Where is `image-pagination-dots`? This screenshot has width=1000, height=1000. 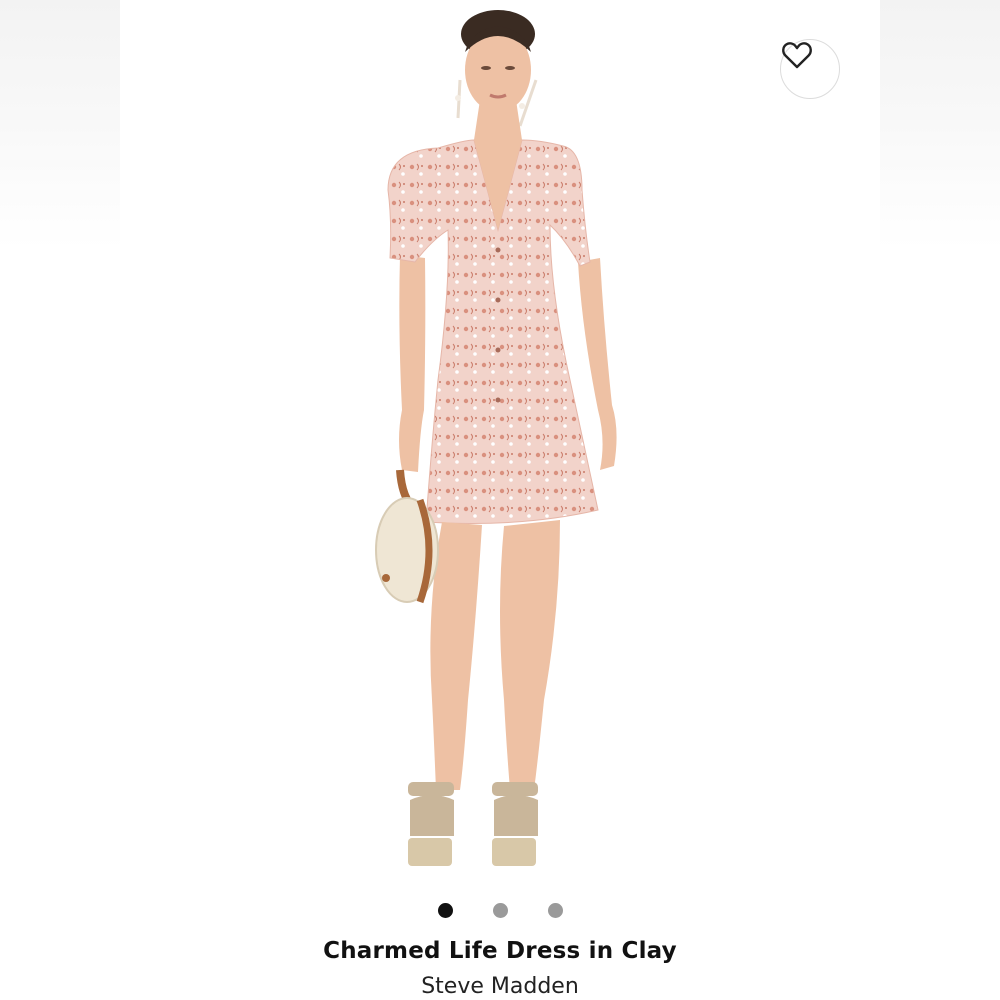 image-pagination-dots is located at coordinates (500, 911).